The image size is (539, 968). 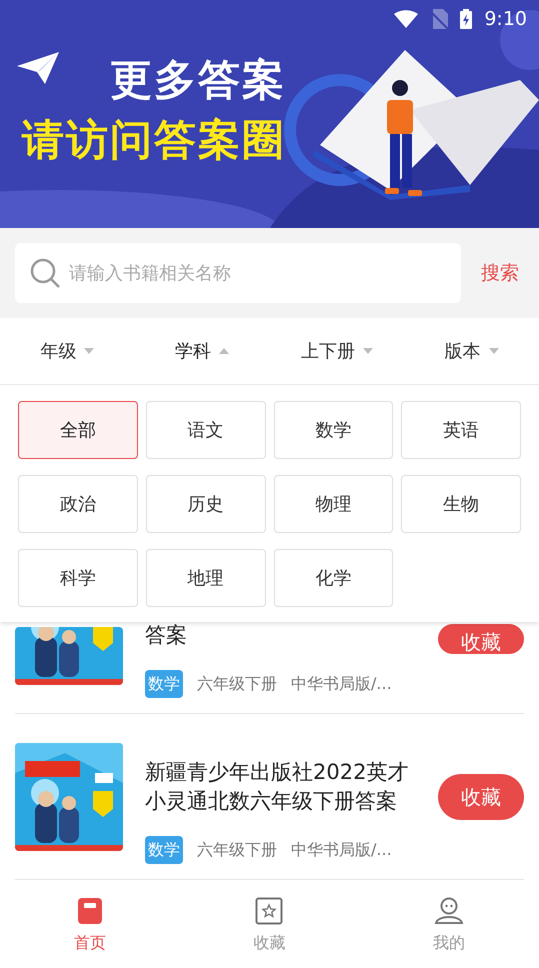 What do you see at coordinates (279, 637) in the screenshot?
I see `book-title: 答案` at bounding box center [279, 637].